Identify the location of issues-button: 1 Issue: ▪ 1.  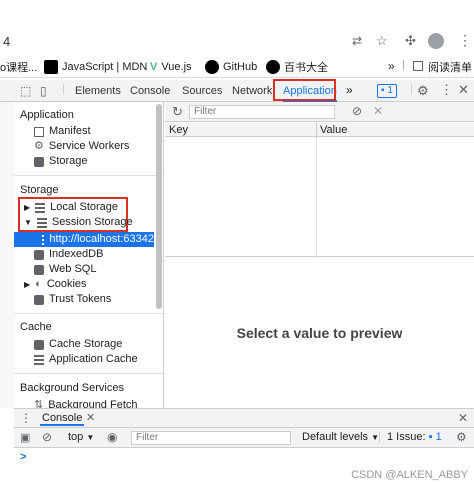
(414, 437).